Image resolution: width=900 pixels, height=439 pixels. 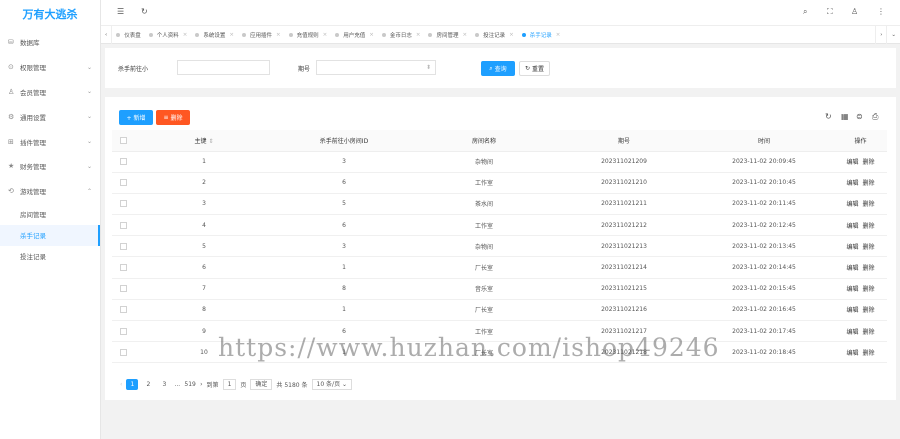 I want to click on field2-spinner-icon: ⬍, so click(x=428, y=67).